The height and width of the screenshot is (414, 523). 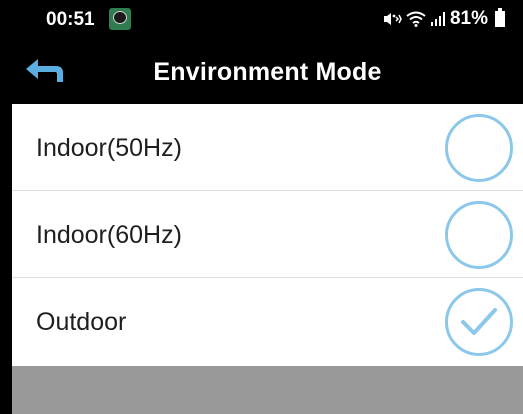 What do you see at coordinates (109, 235) in the screenshot?
I see `option-label: Indoor(60Hz)` at bounding box center [109, 235].